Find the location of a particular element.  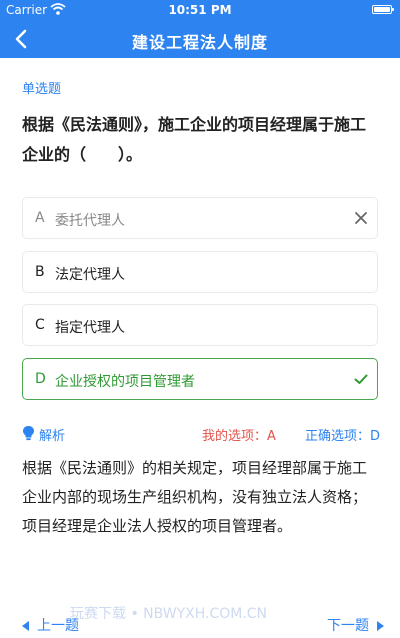

triangle-right-icon is located at coordinates (380, 626).